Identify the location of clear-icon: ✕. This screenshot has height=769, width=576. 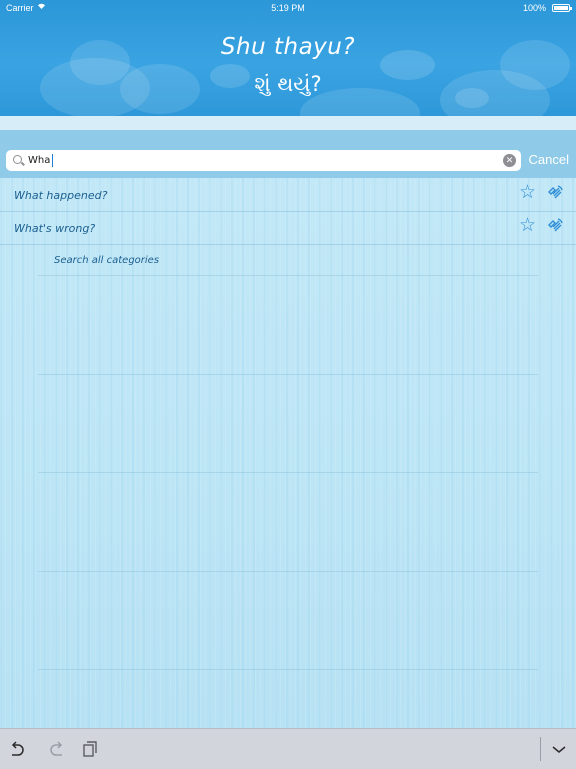
(509, 160).